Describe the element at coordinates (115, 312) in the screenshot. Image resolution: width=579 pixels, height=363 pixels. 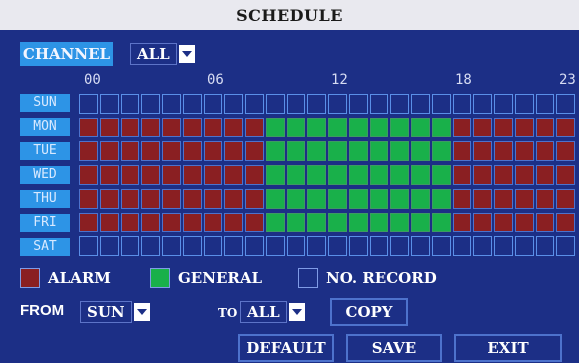
I see `from-dropdown: SUN` at that location.